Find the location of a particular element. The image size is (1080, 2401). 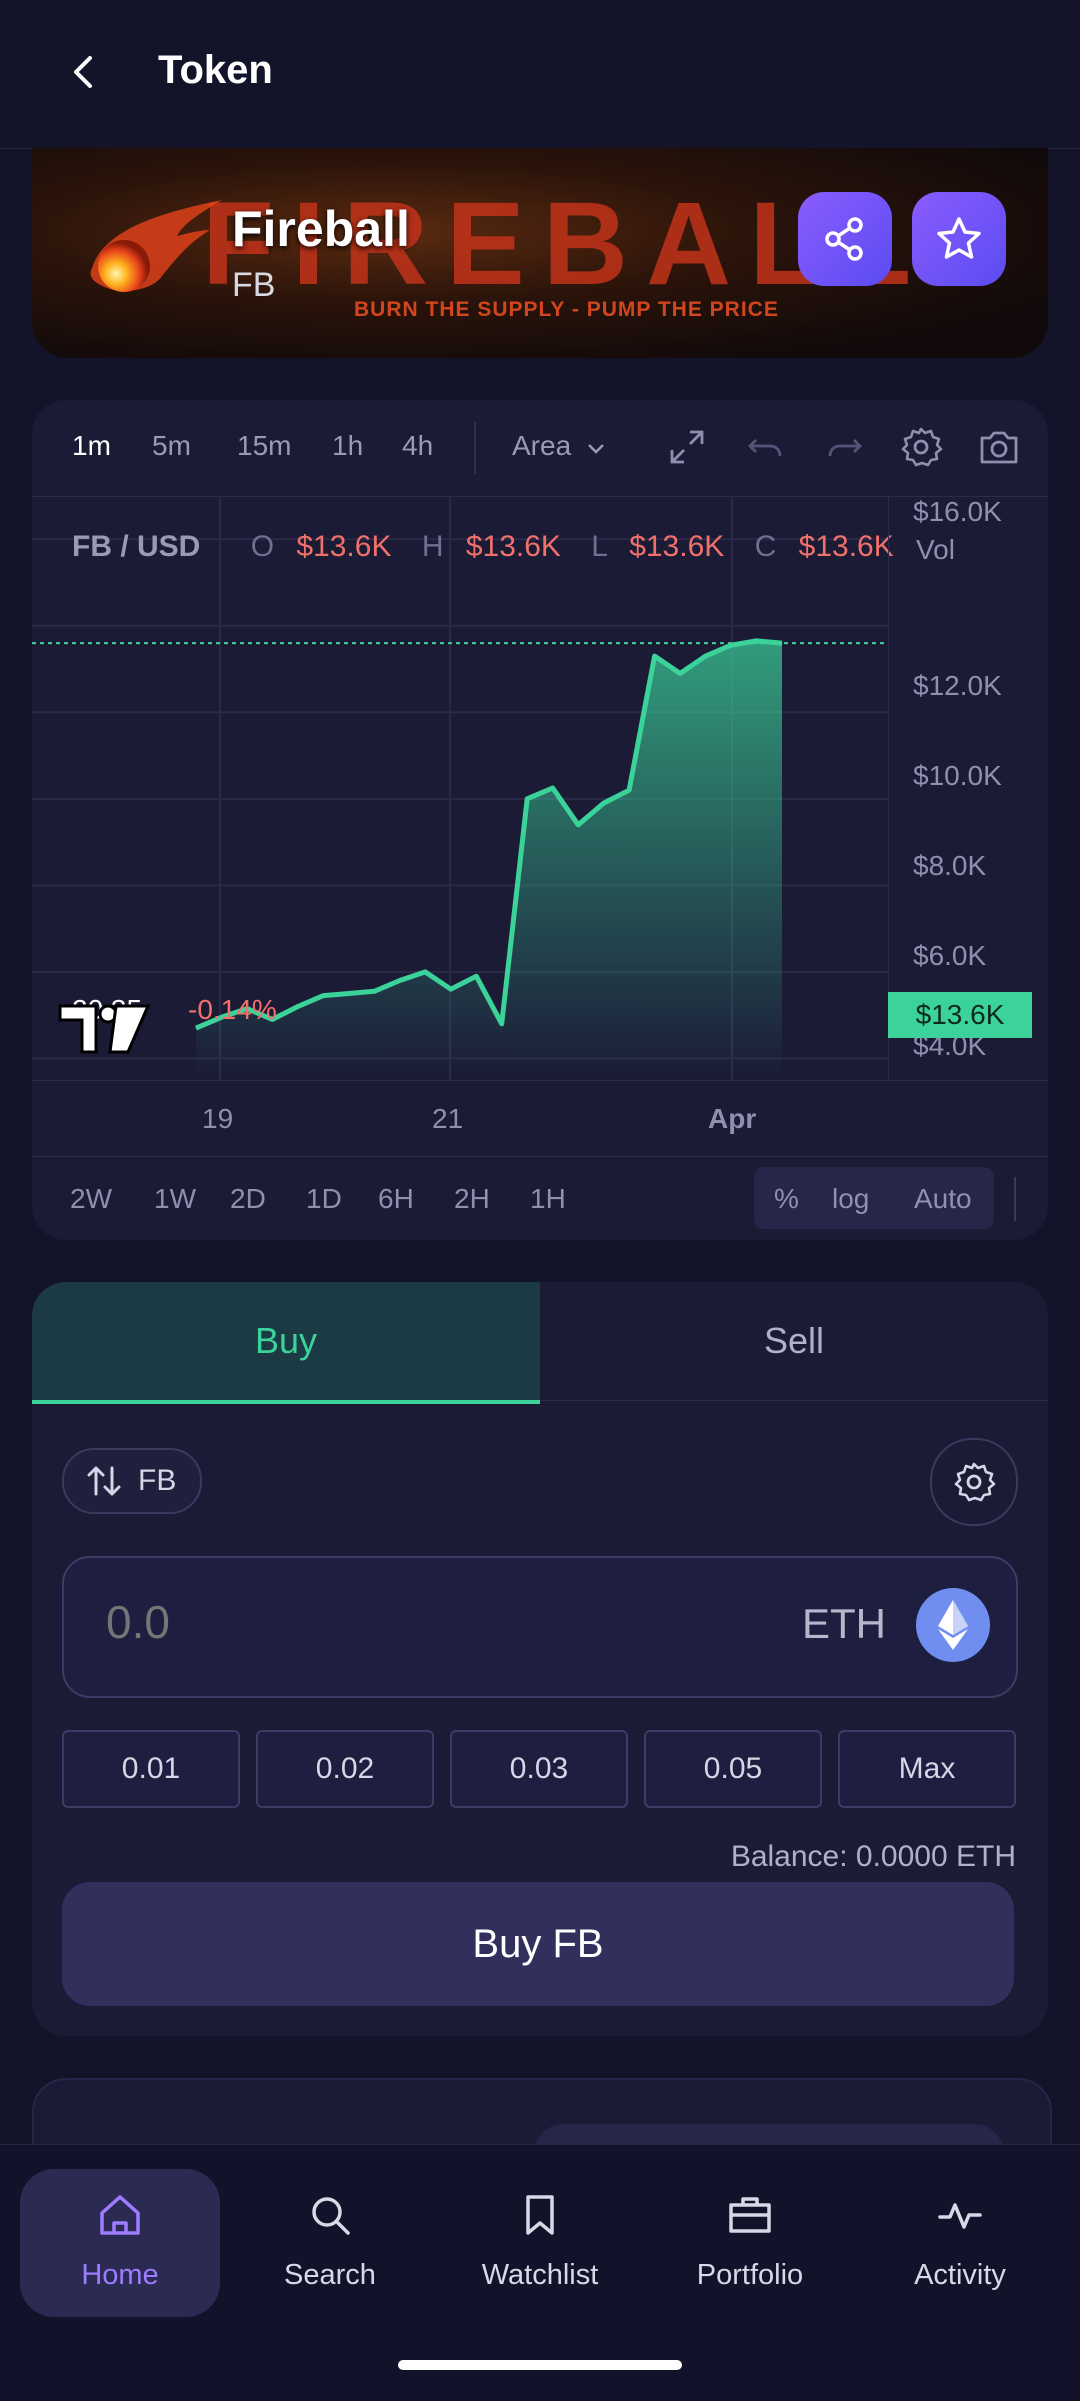

timeframe-4h: 4h is located at coordinates (417, 446).